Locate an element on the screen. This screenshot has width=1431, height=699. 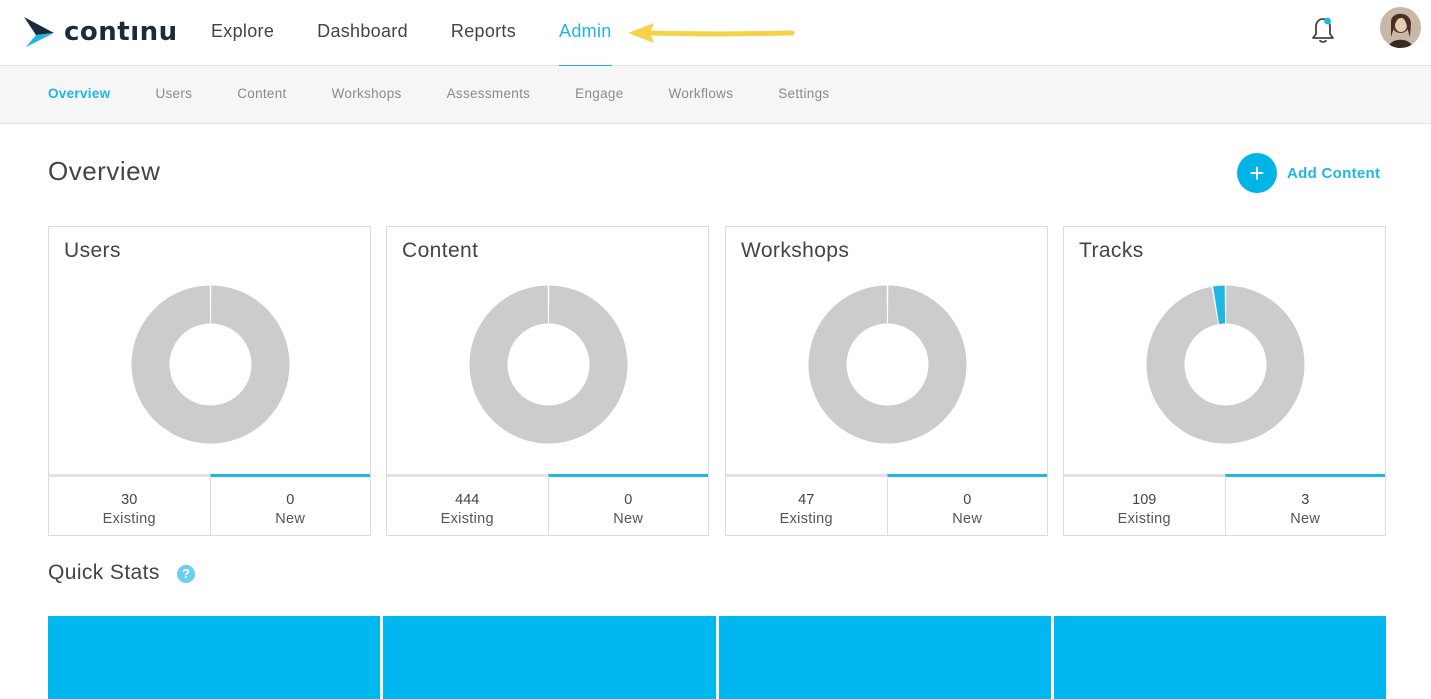
help-icon: ? is located at coordinates (186, 574).